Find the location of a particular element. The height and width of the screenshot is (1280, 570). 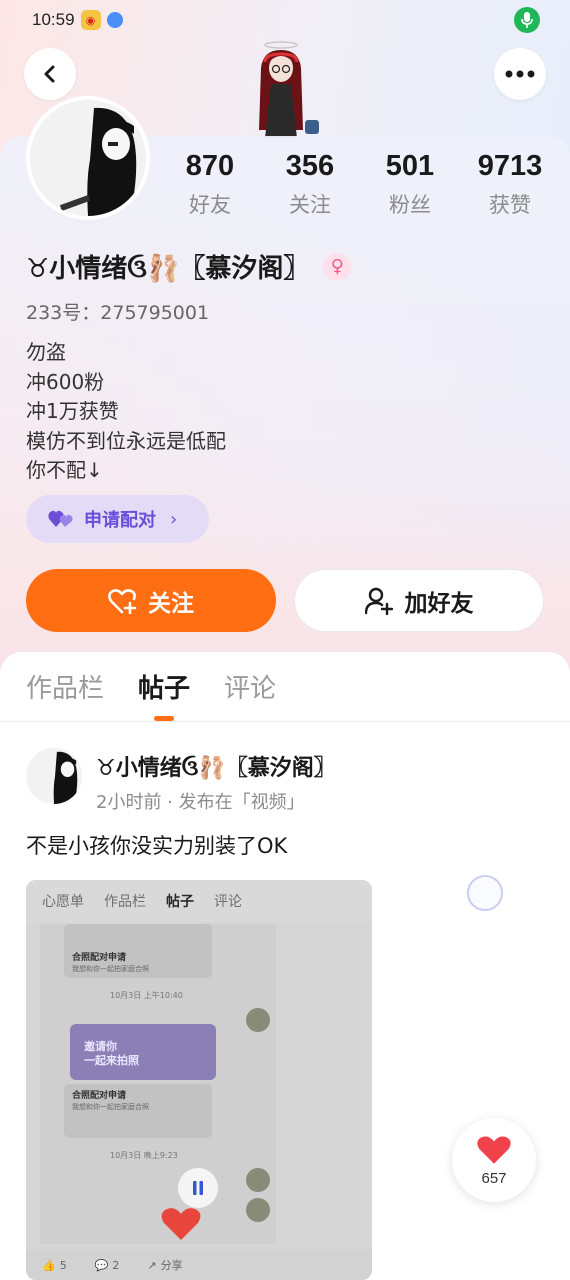

stat-label: 好友 is located at coordinates (210, 205).